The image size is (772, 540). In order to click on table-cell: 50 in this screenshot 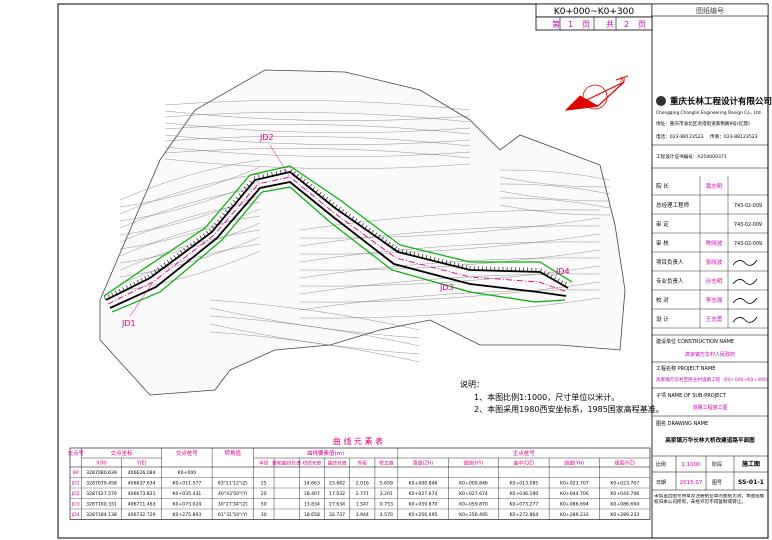, I will do `click(264, 505)`.